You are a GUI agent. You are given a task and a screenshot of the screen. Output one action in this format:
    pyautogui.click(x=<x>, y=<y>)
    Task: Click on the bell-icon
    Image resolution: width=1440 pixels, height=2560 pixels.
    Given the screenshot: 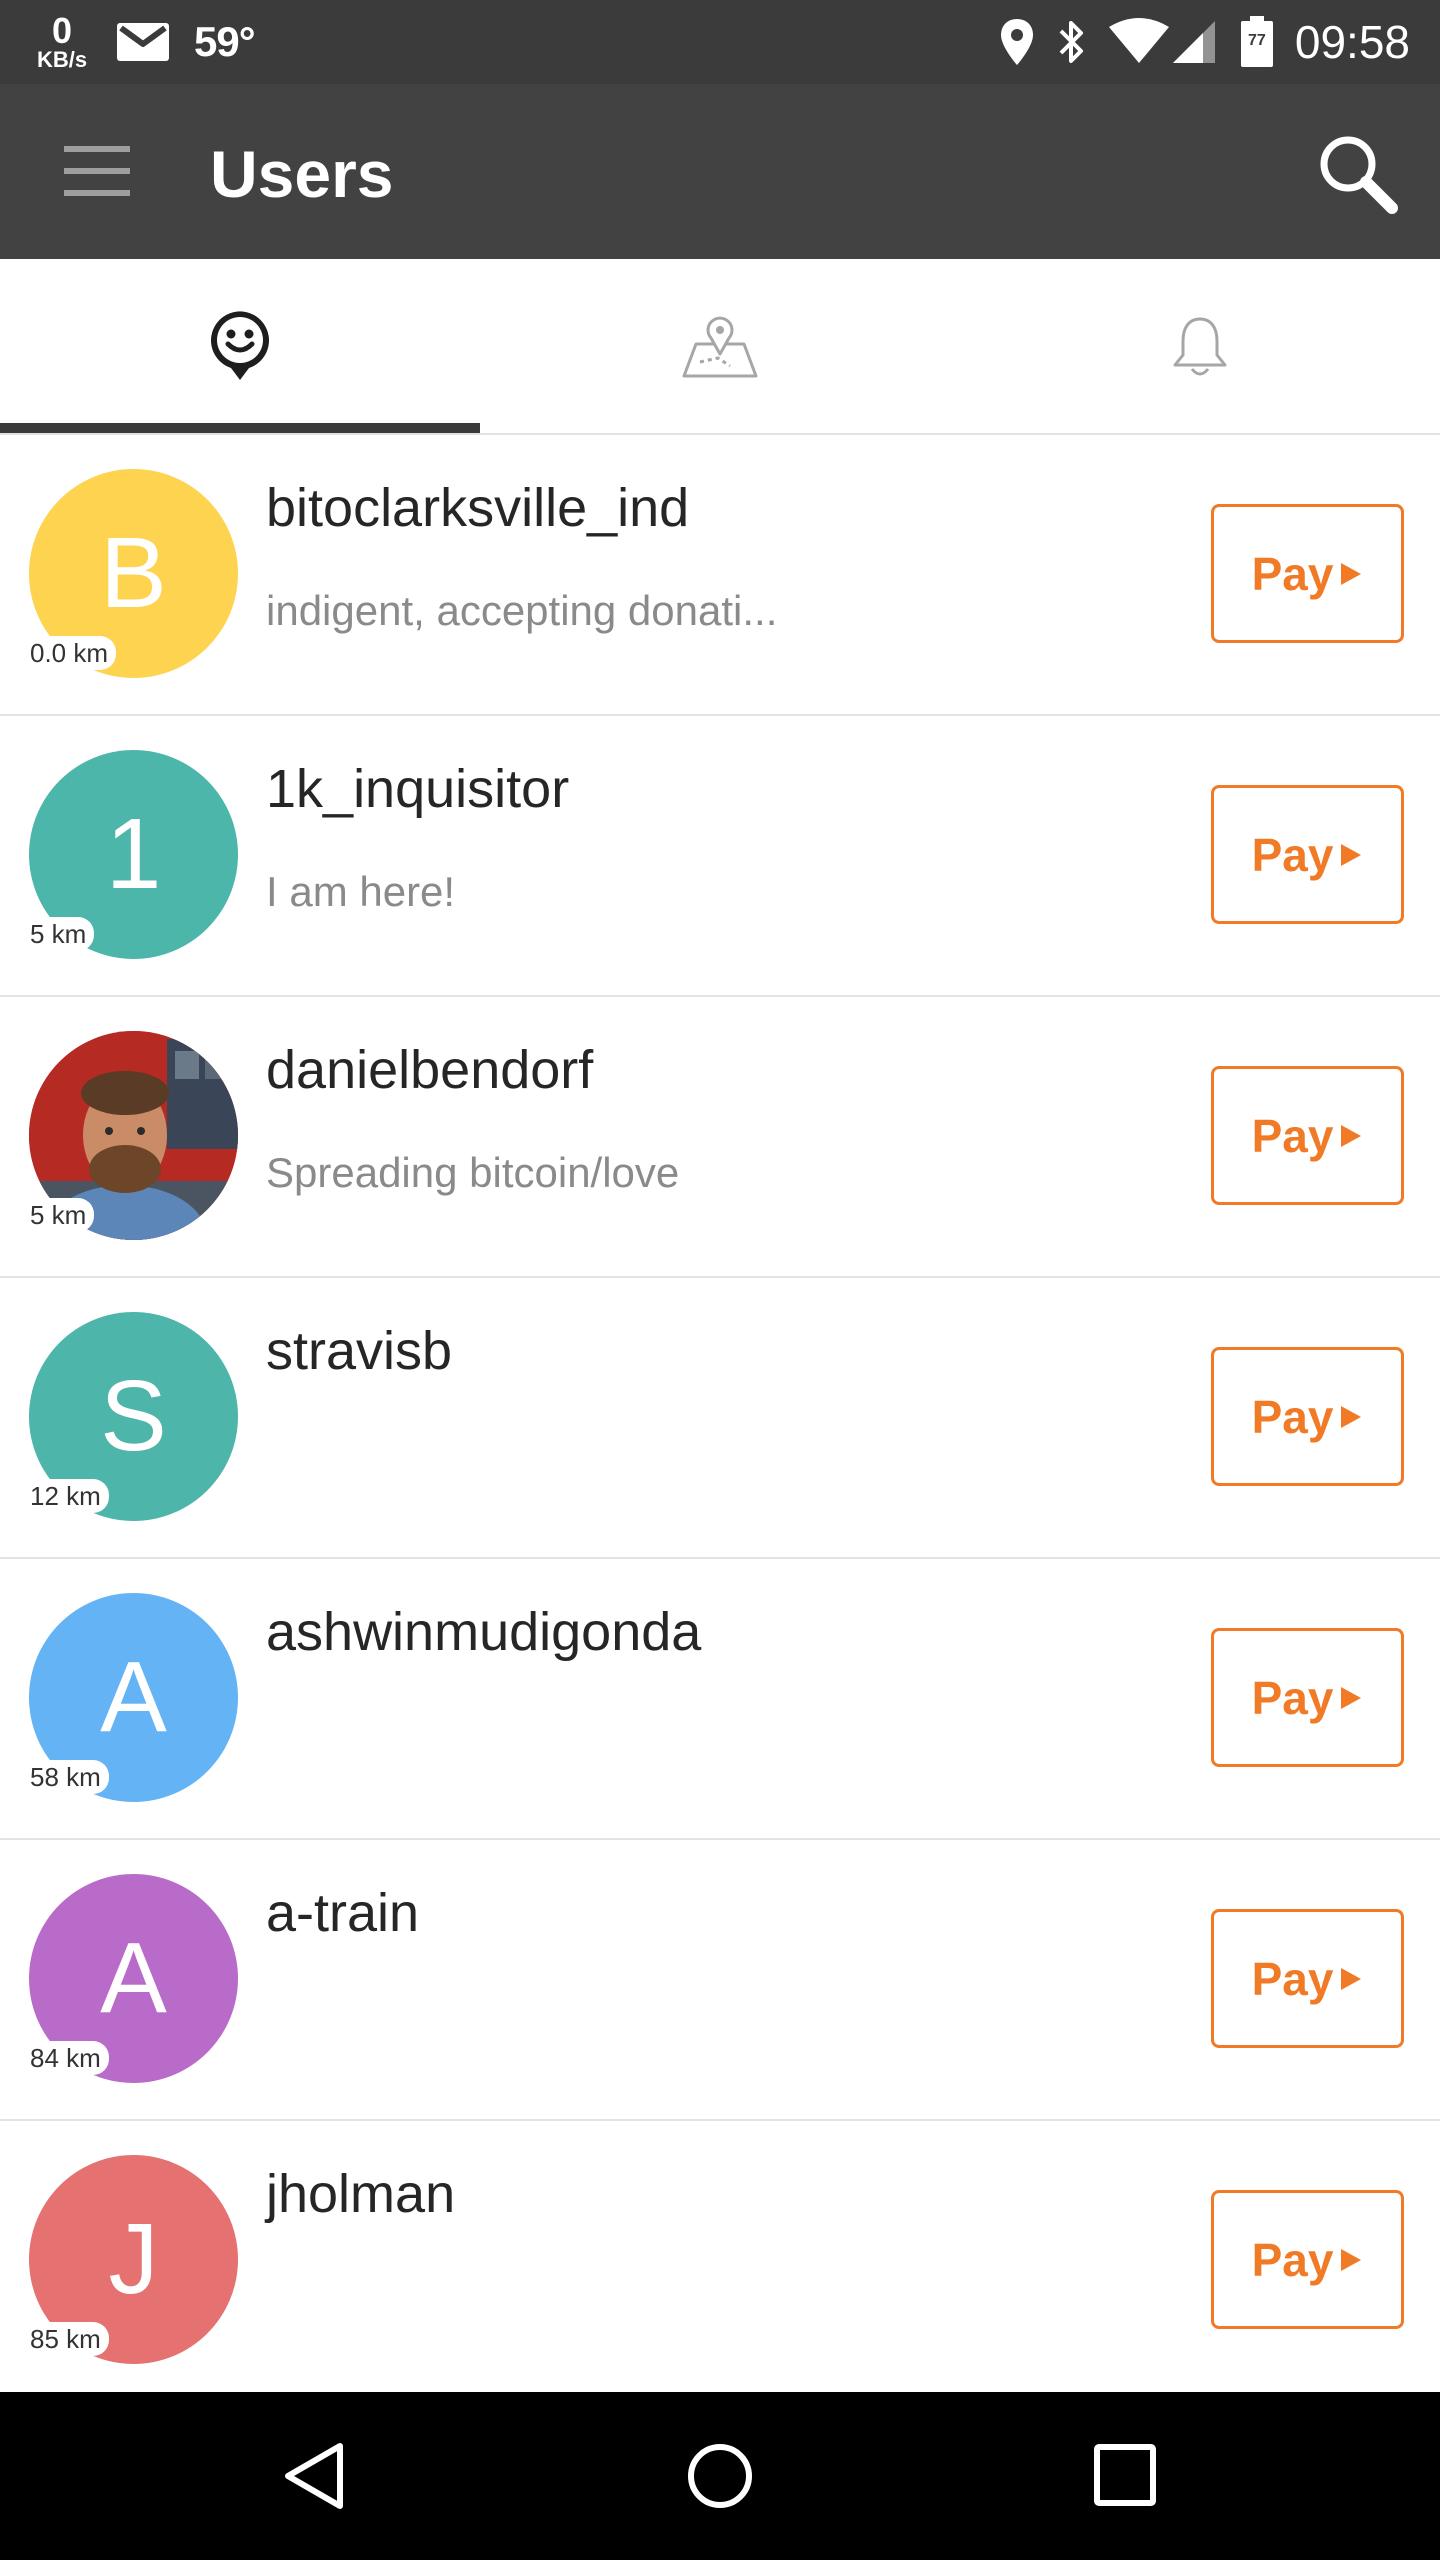 What is the action you would take?
    pyautogui.click(x=1200, y=346)
    